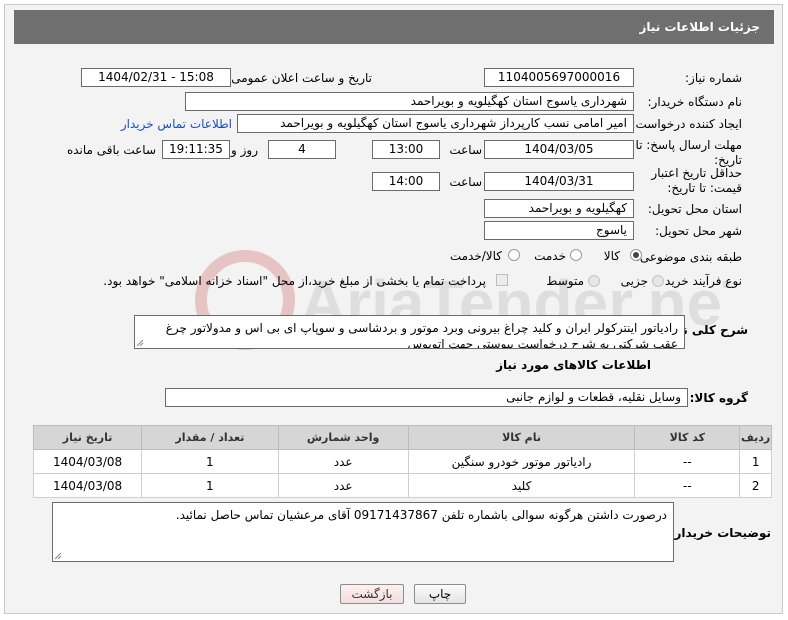 This screenshot has width=788, height=620. I want to click on col-header-quantity: تعداد / مقدار, so click(210, 437).